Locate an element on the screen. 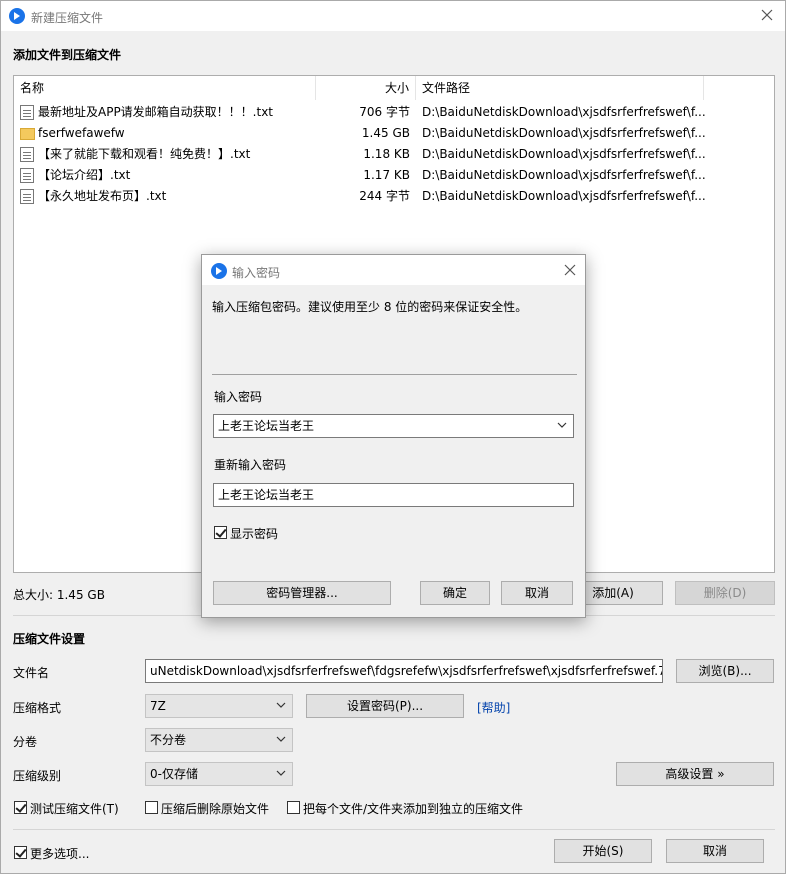 The image size is (786, 874). level-value: 0-仅存储 is located at coordinates (174, 774).